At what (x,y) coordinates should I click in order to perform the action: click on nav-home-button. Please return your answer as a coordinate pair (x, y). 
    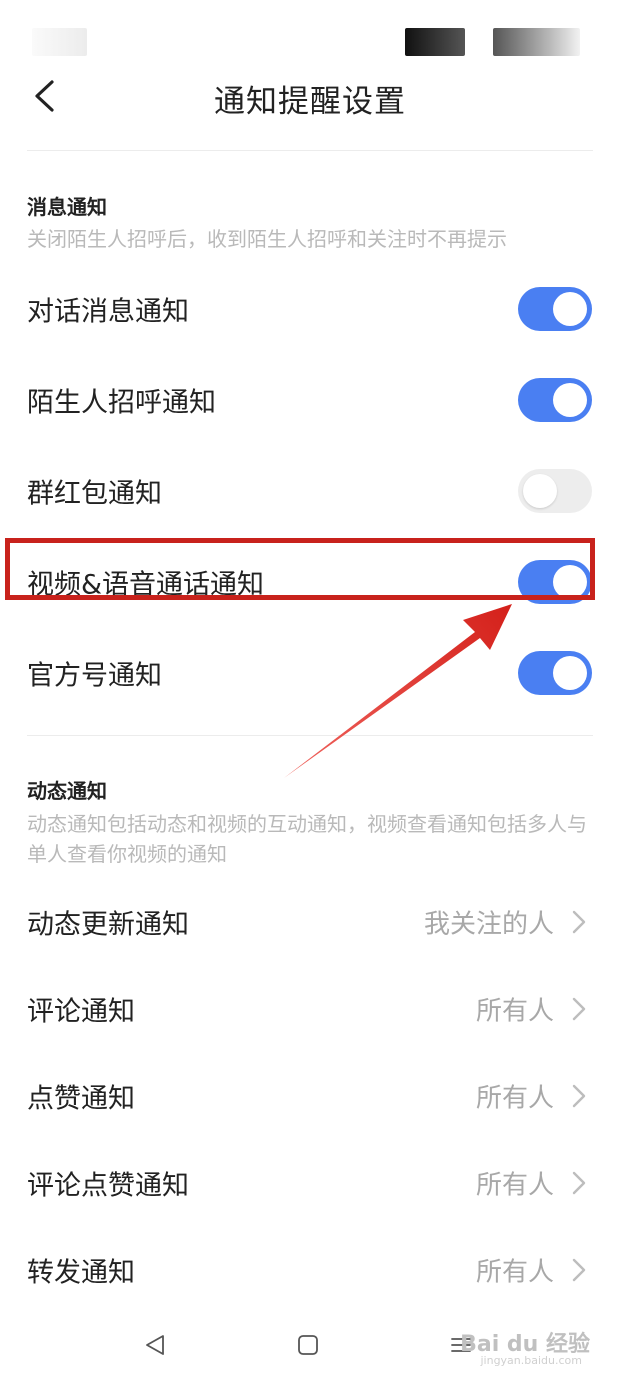
    Looking at the image, I should click on (308, 1345).